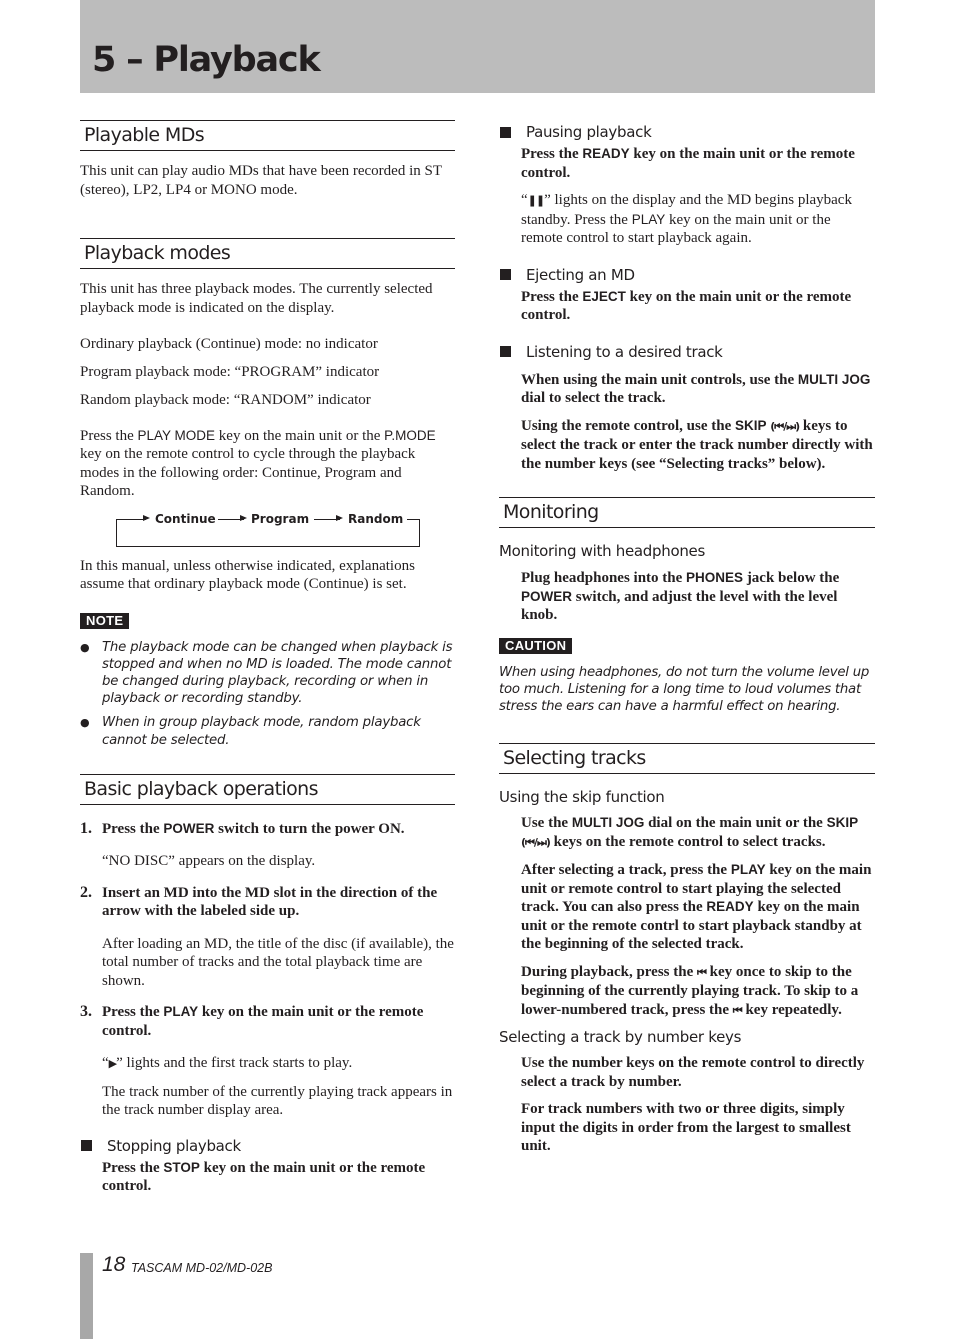 This screenshot has height=1339, width=954. I want to click on section-heading-playback-modes: Playback modes, so click(267, 253).